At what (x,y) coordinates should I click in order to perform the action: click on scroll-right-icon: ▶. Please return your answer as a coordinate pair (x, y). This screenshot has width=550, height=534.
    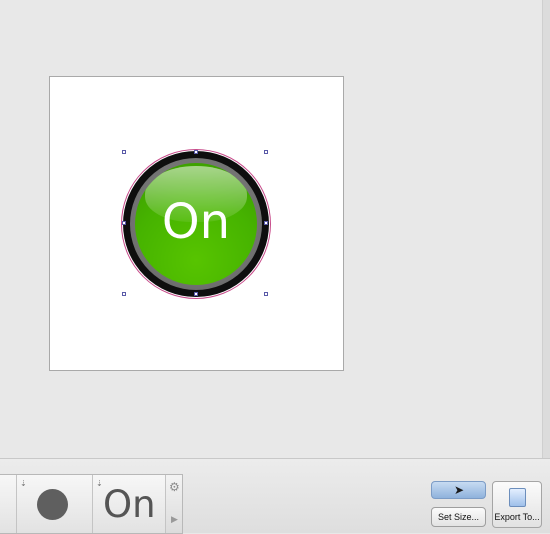
    Looking at the image, I should click on (174, 519).